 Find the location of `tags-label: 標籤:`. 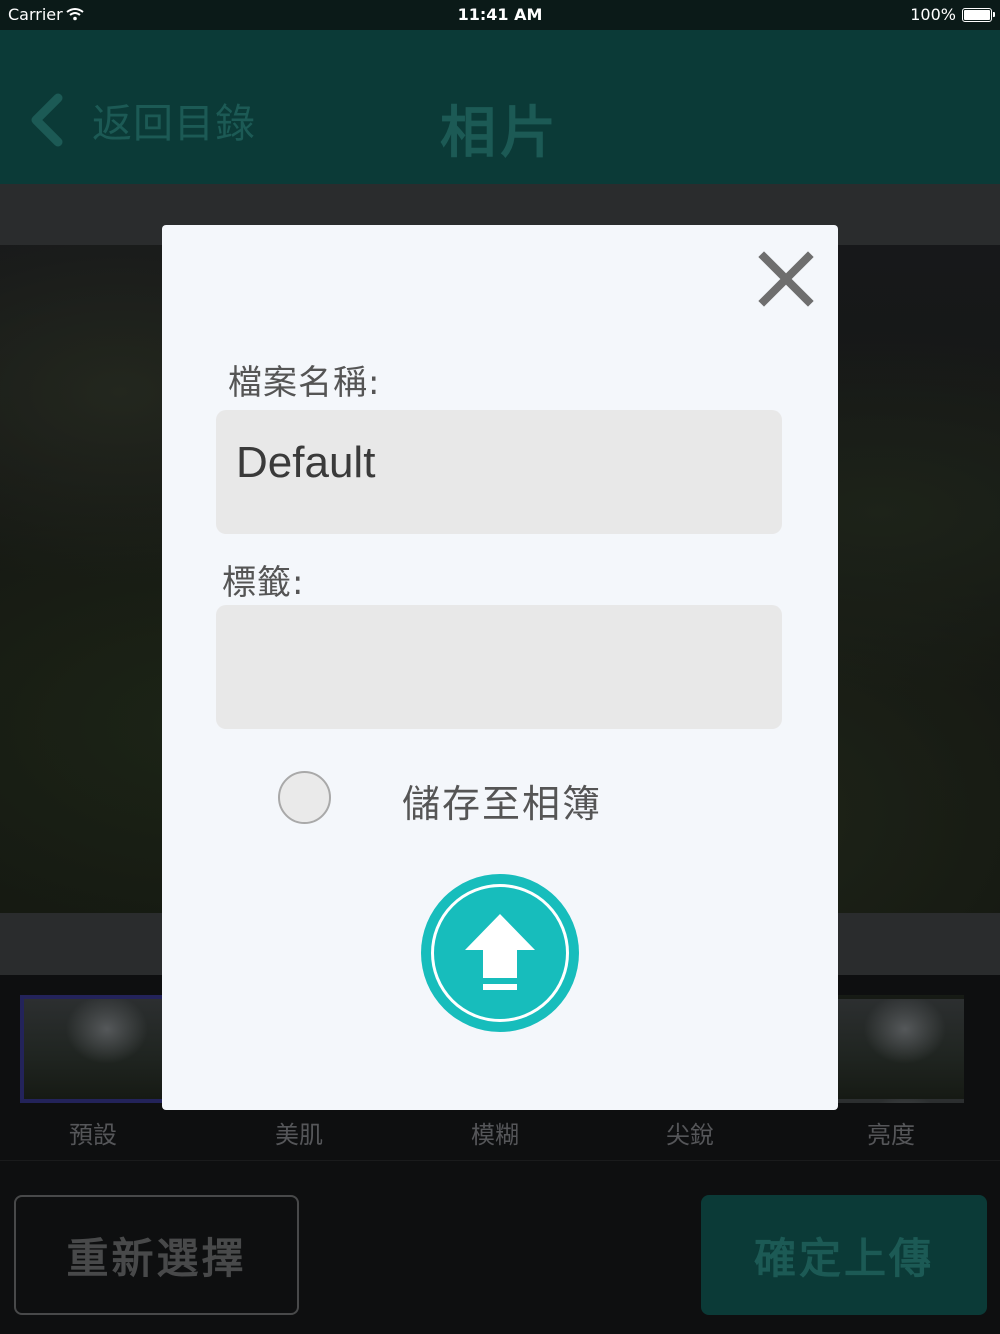

tags-label: 標籤: is located at coordinates (263, 583).